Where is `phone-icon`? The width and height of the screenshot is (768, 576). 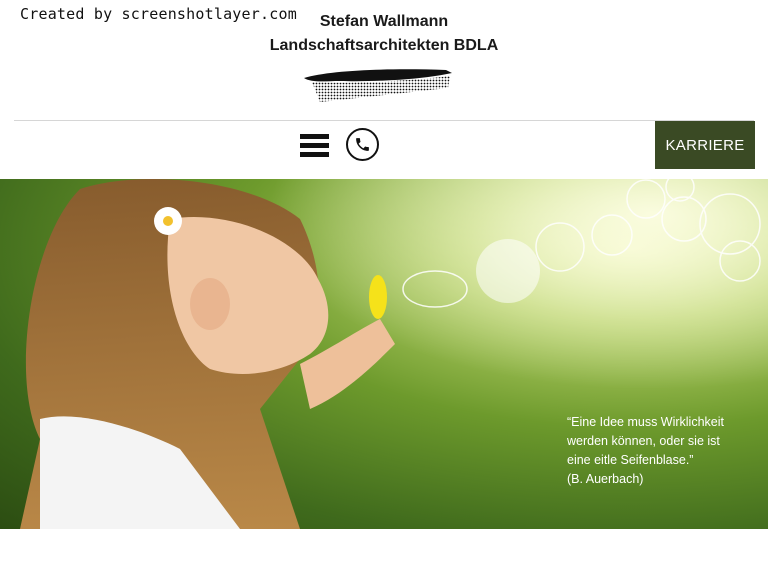
phone-icon is located at coordinates (362, 144).